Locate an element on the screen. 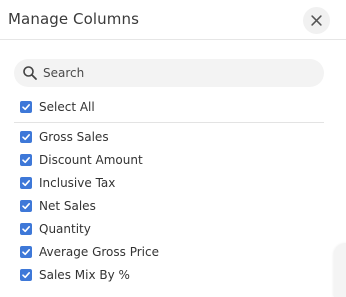 The image size is (346, 297). column-option-inclusive-tax: Inclusive Tax is located at coordinates (67, 183).